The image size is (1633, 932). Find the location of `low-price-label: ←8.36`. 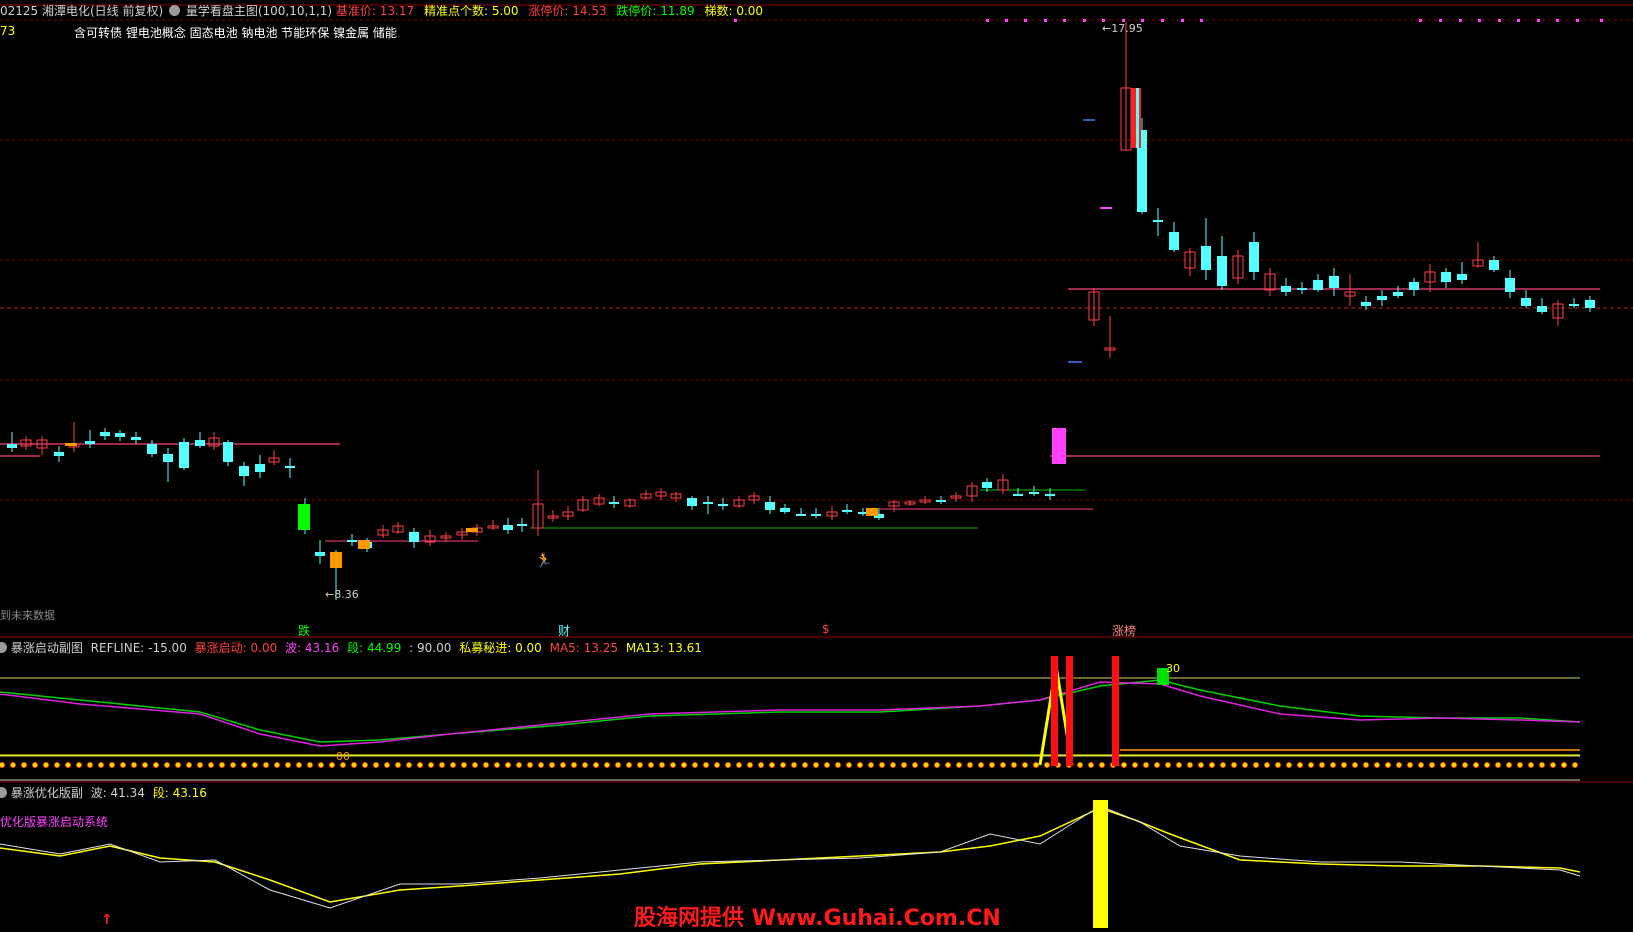

low-price-label: ←8.36 is located at coordinates (342, 594).